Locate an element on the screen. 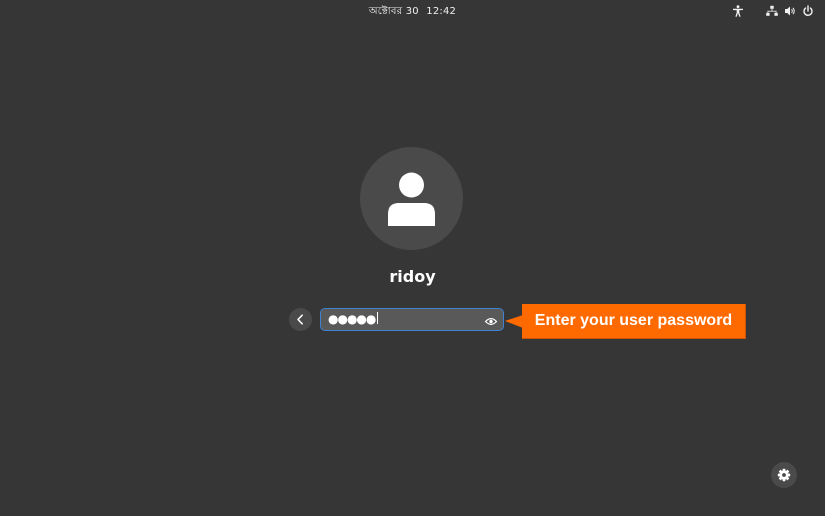 The image size is (825, 516). clock-date: অক্টোবর 30 is located at coordinates (393, 11).